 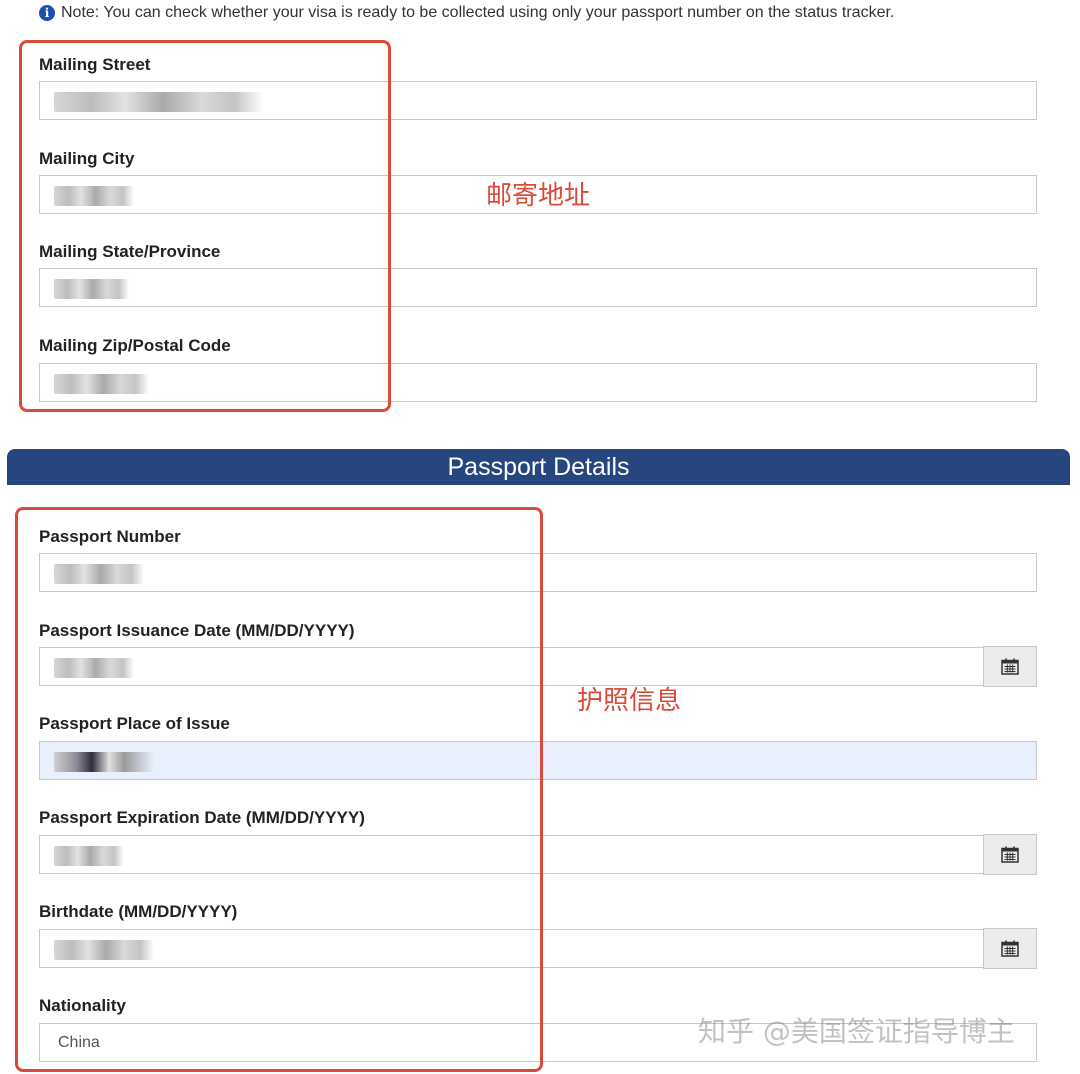 I want to click on info-icon: i, so click(x=47, y=13).